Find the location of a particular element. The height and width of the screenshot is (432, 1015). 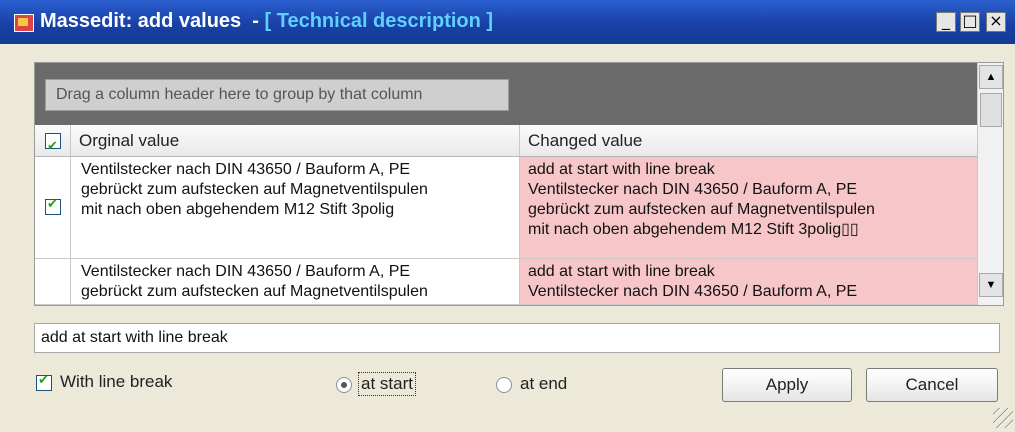

vertical-scrollbar: ▲ ▼ is located at coordinates (990, 184).